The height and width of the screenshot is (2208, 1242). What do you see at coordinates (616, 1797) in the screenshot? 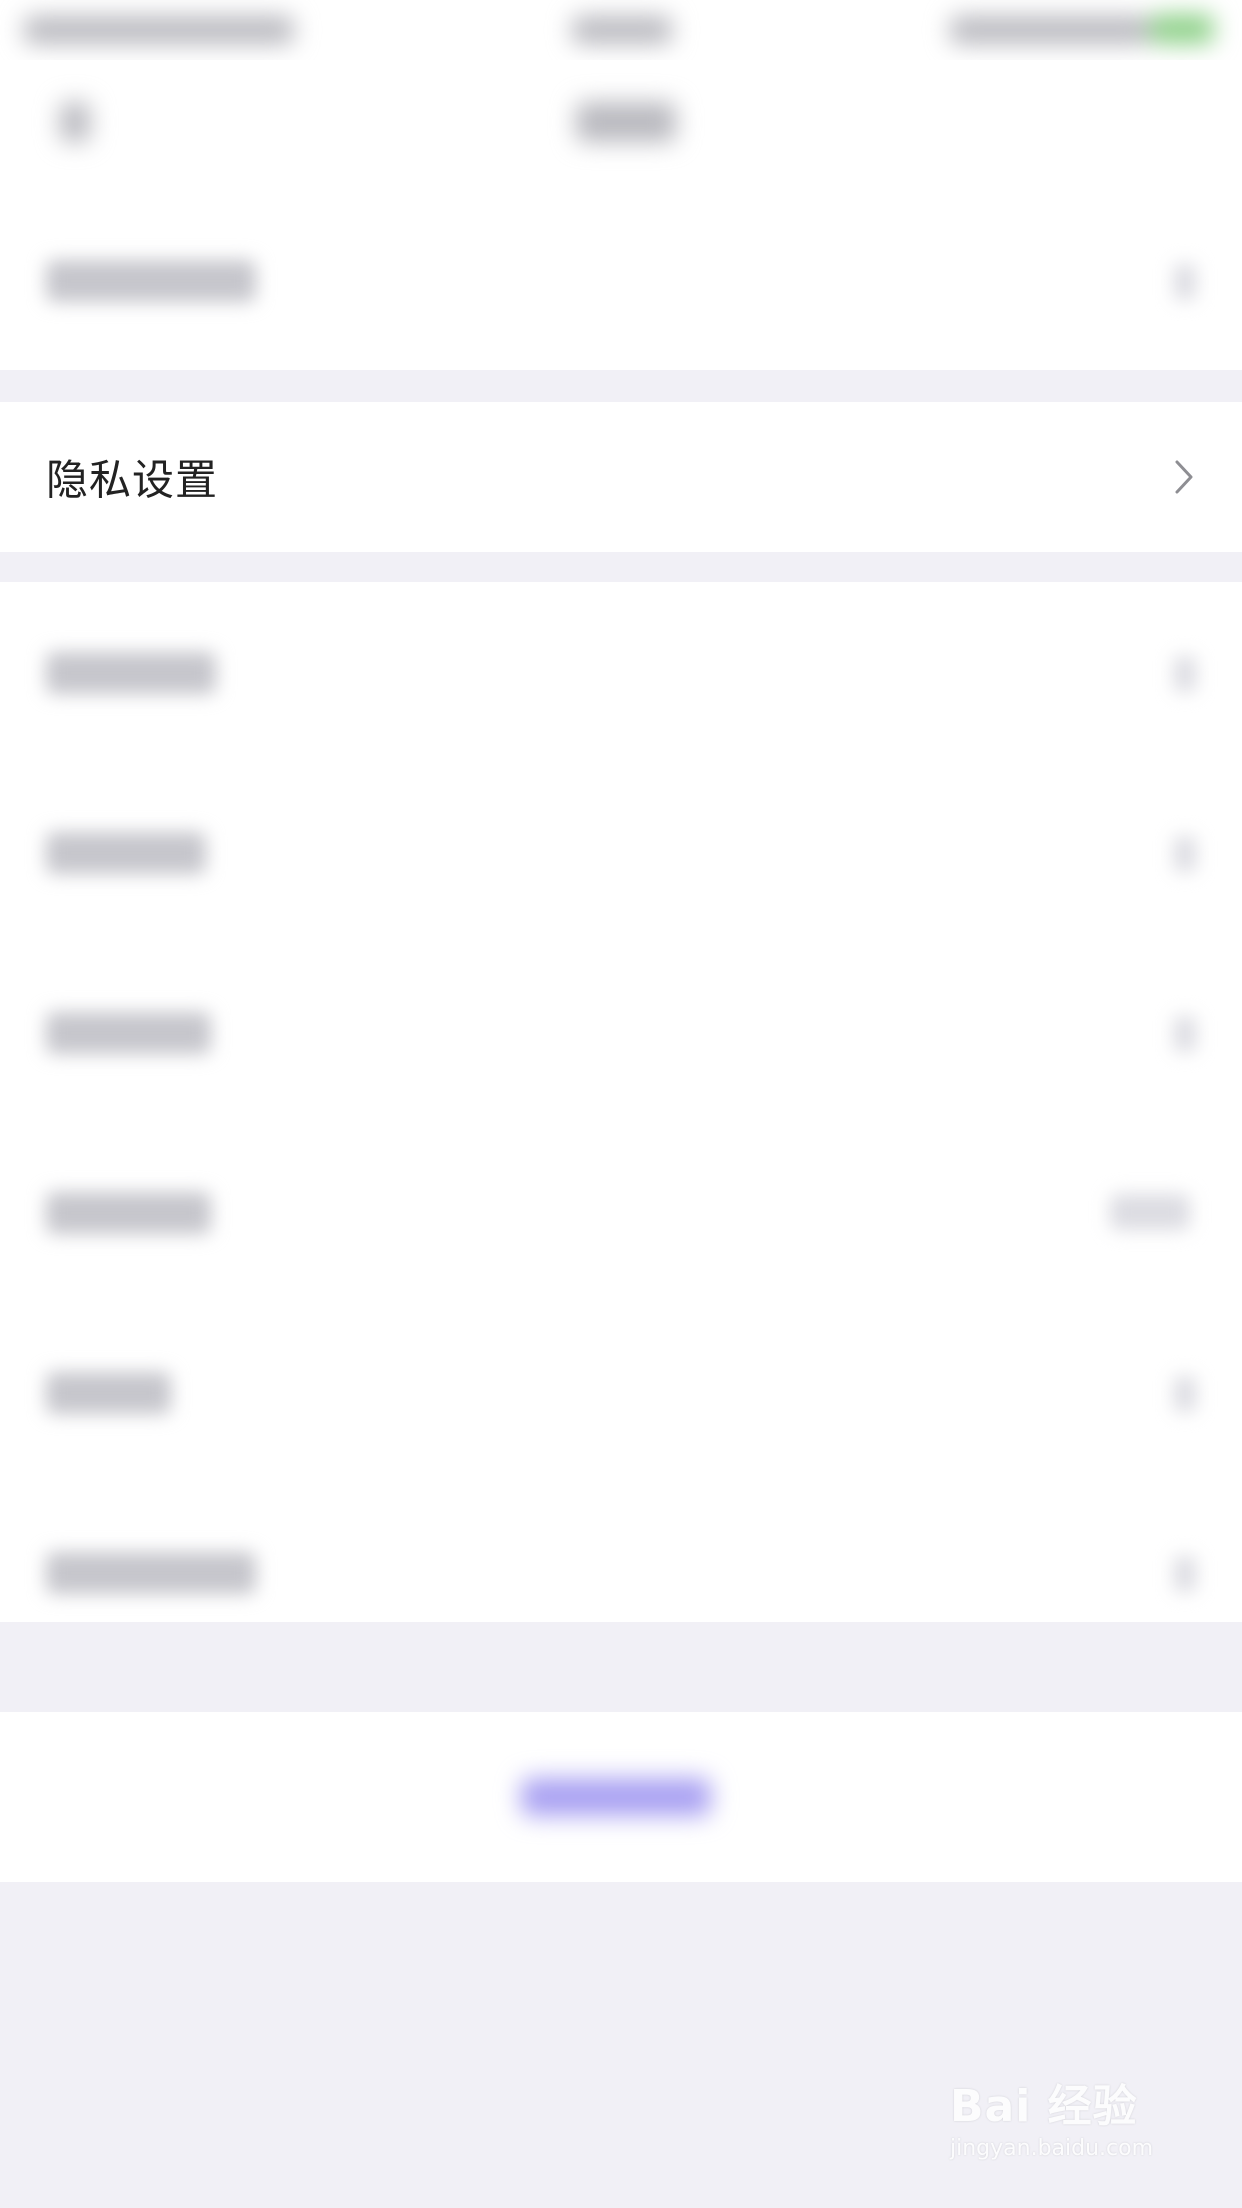
I see `logout-button-label-blurred` at bounding box center [616, 1797].